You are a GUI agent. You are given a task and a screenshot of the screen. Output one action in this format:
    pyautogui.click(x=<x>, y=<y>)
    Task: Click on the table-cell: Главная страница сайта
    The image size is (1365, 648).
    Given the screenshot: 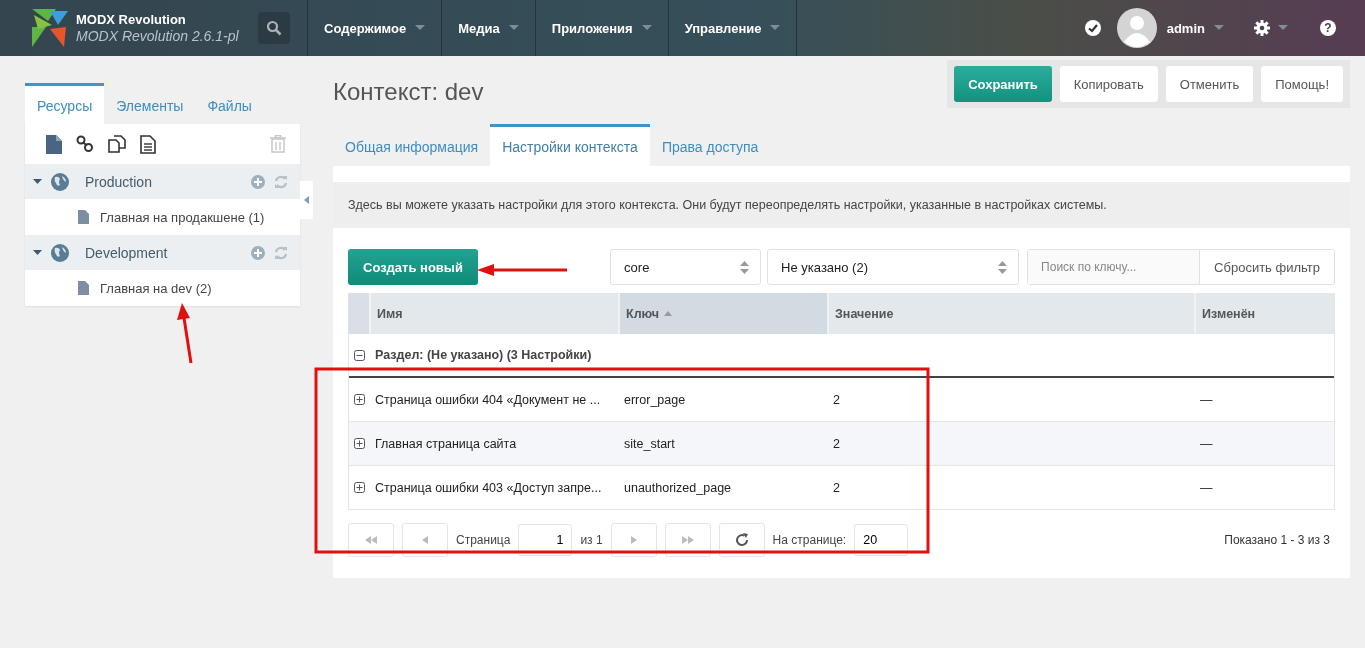 What is the action you would take?
    pyautogui.click(x=446, y=443)
    